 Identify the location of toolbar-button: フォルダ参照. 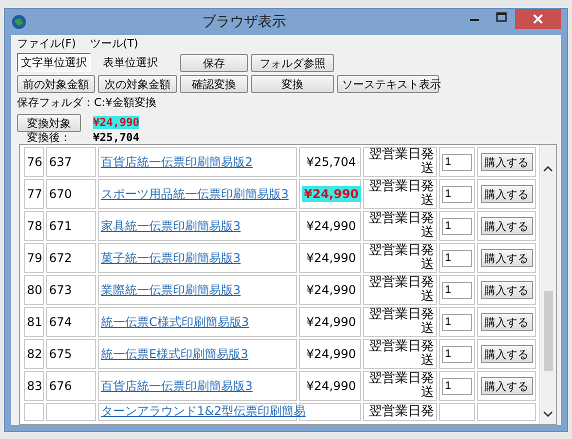
(292, 63).